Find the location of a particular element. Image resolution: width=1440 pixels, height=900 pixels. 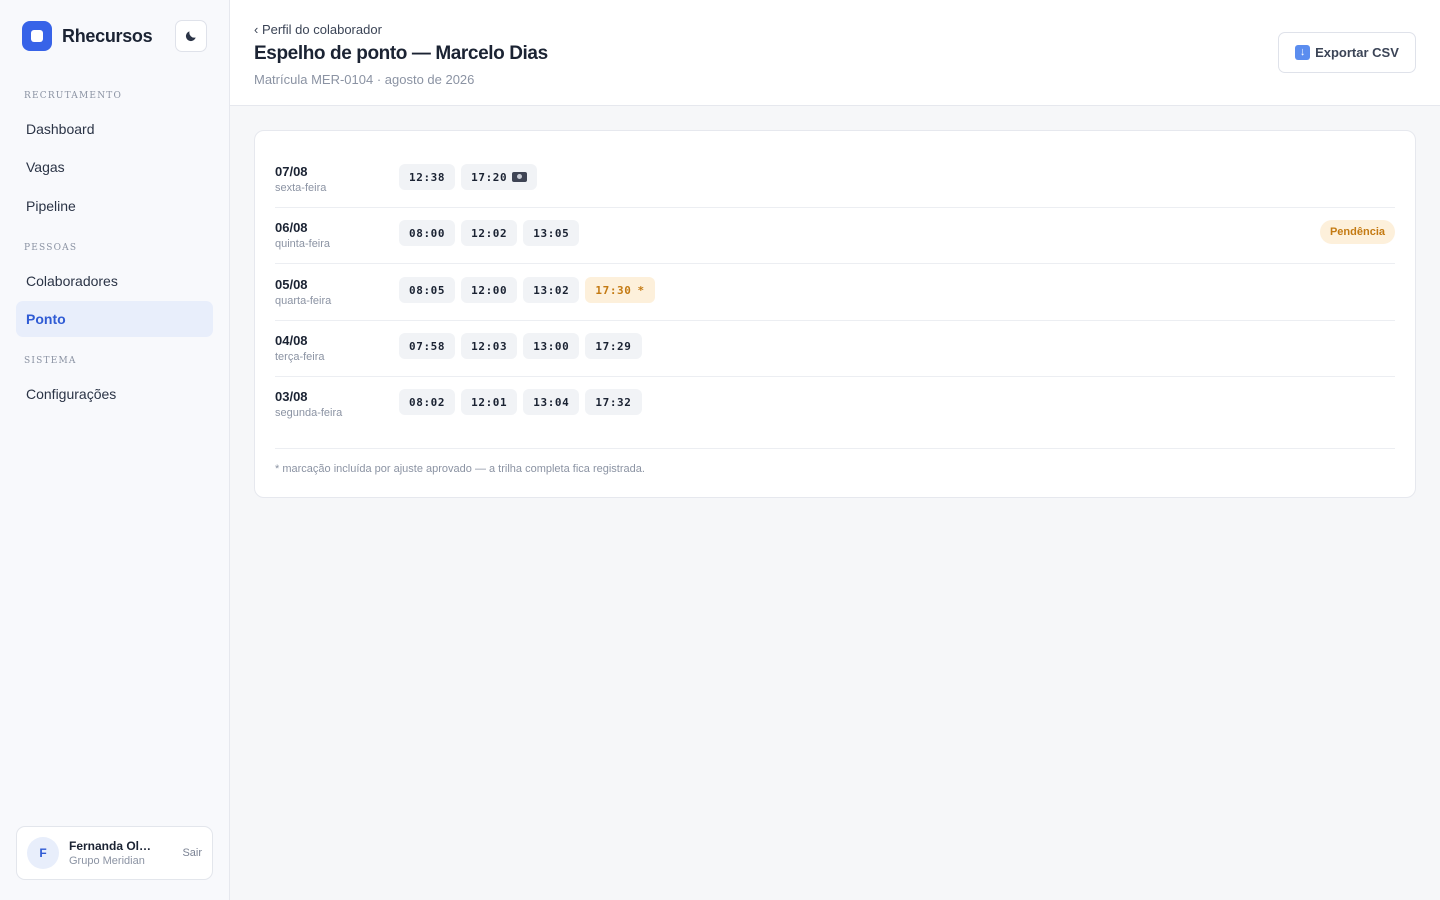

time-value: 12:01 is located at coordinates (489, 402).